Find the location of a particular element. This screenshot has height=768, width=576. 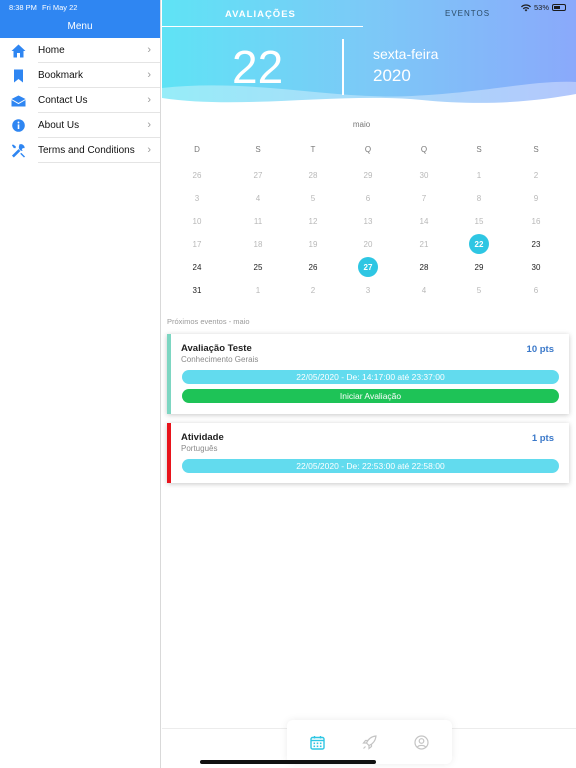

status-bar: 8:38 PM Fri May 22 53% is located at coordinates (288, 7).